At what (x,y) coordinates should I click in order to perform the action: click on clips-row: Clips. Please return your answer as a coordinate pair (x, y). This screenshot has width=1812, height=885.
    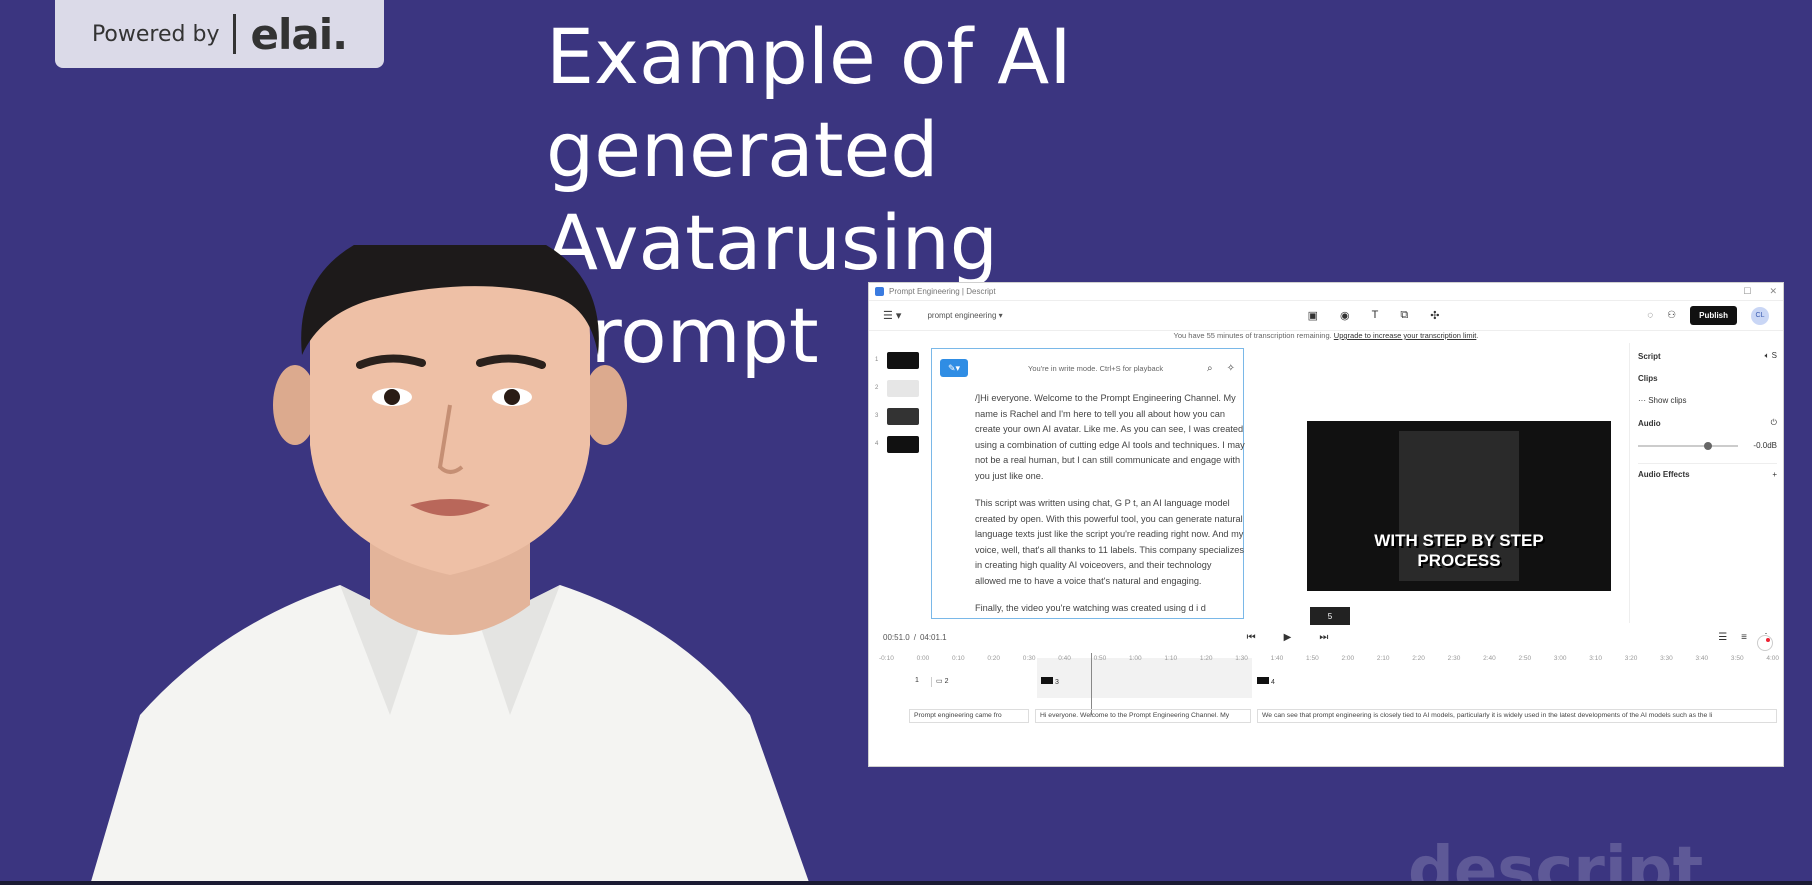
    Looking at the image, I should click on (1707, 378).